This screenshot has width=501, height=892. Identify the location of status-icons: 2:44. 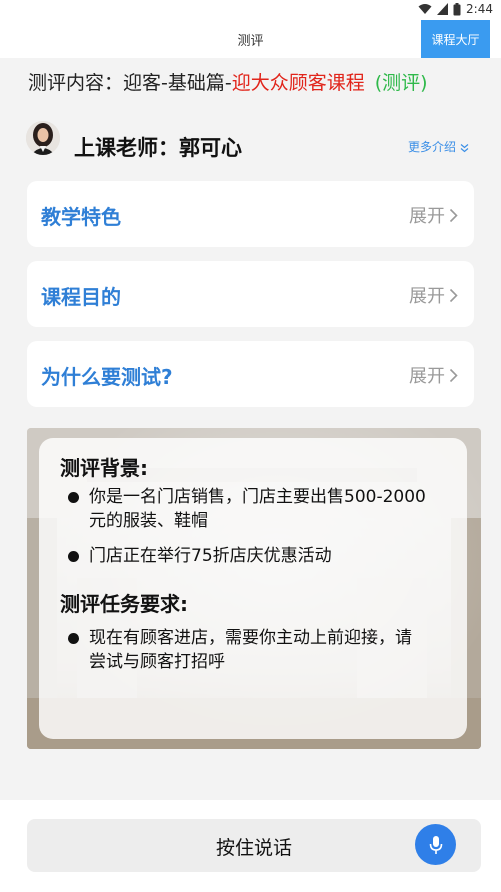
(455, 9).